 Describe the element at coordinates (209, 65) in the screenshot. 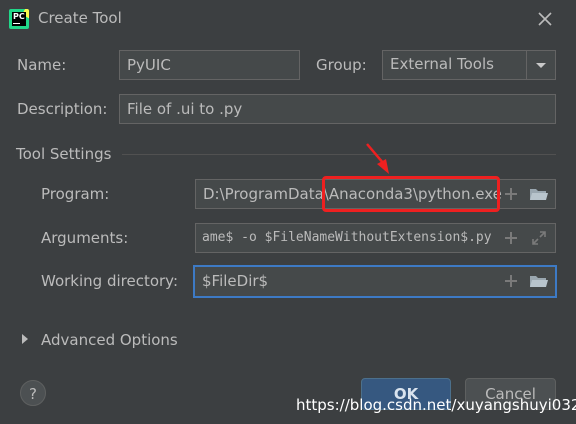

I see `name-field: PyUIC` at that location.